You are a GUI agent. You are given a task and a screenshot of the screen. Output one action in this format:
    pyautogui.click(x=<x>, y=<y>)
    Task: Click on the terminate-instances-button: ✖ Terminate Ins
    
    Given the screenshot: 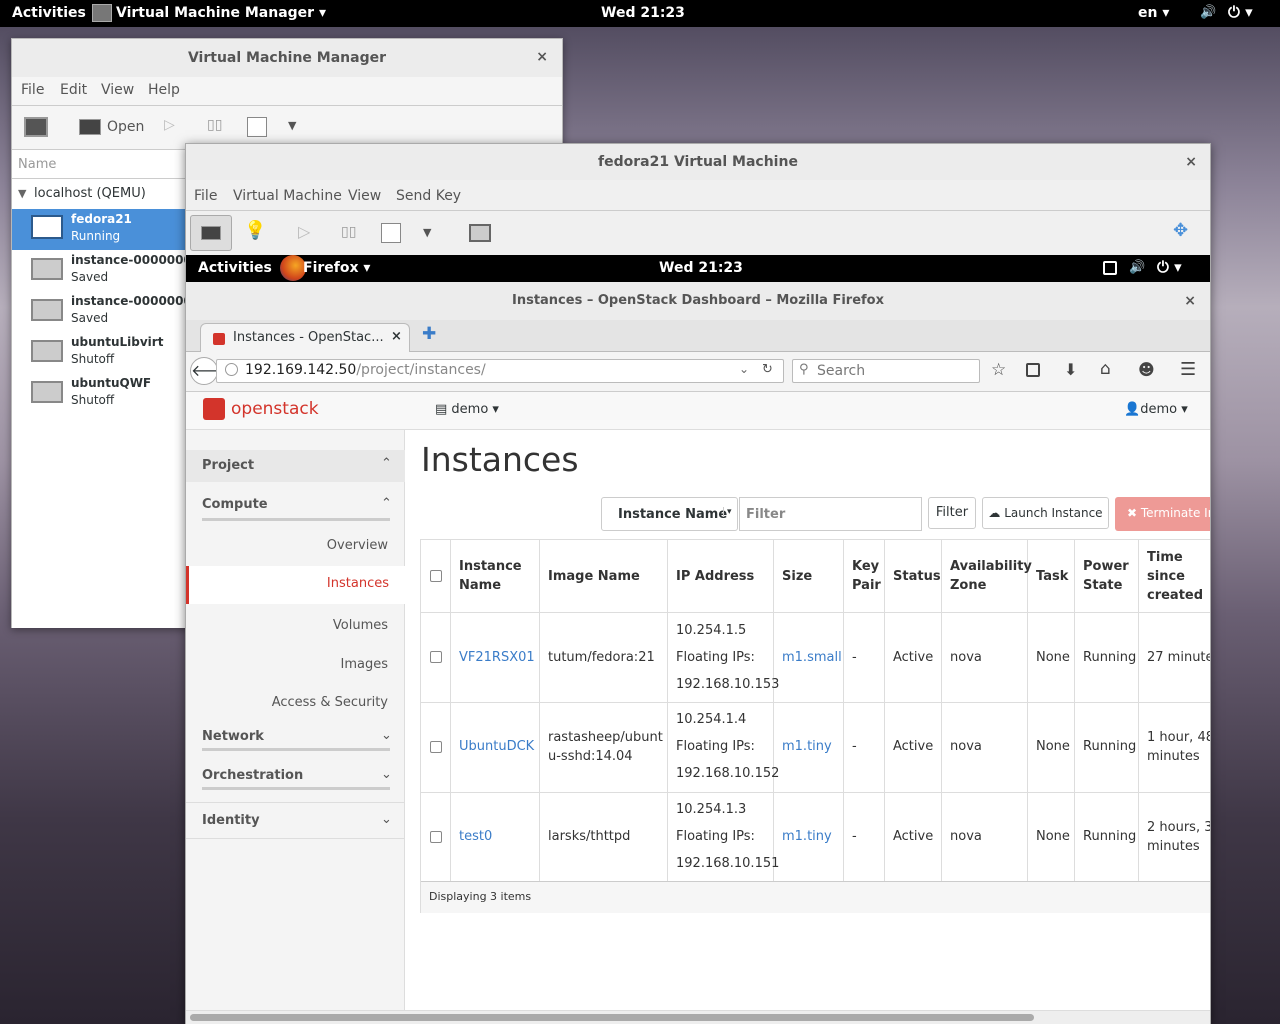 What is the action you would take?
    pyautogui.click(x=1162, y=514)
    